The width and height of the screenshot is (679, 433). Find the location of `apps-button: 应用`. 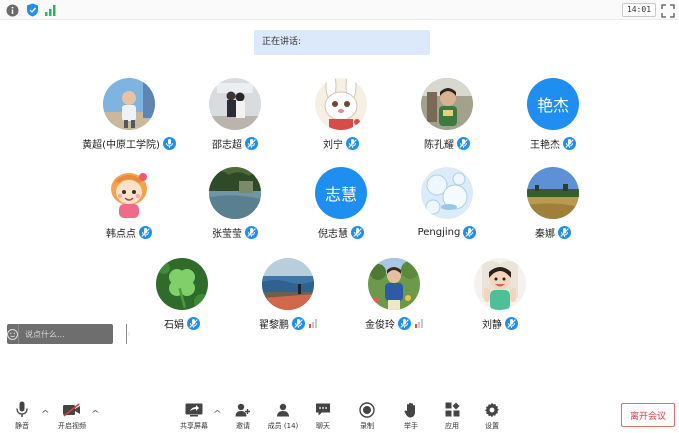

apps-button: 应用 is located at coordinates (452, 416).